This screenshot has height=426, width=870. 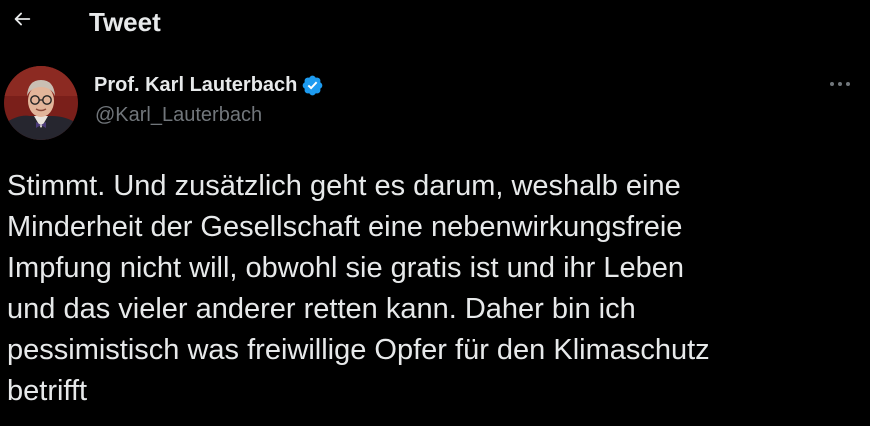 I want to click on tweet-line: betrifft, so click(x=47, y=391).